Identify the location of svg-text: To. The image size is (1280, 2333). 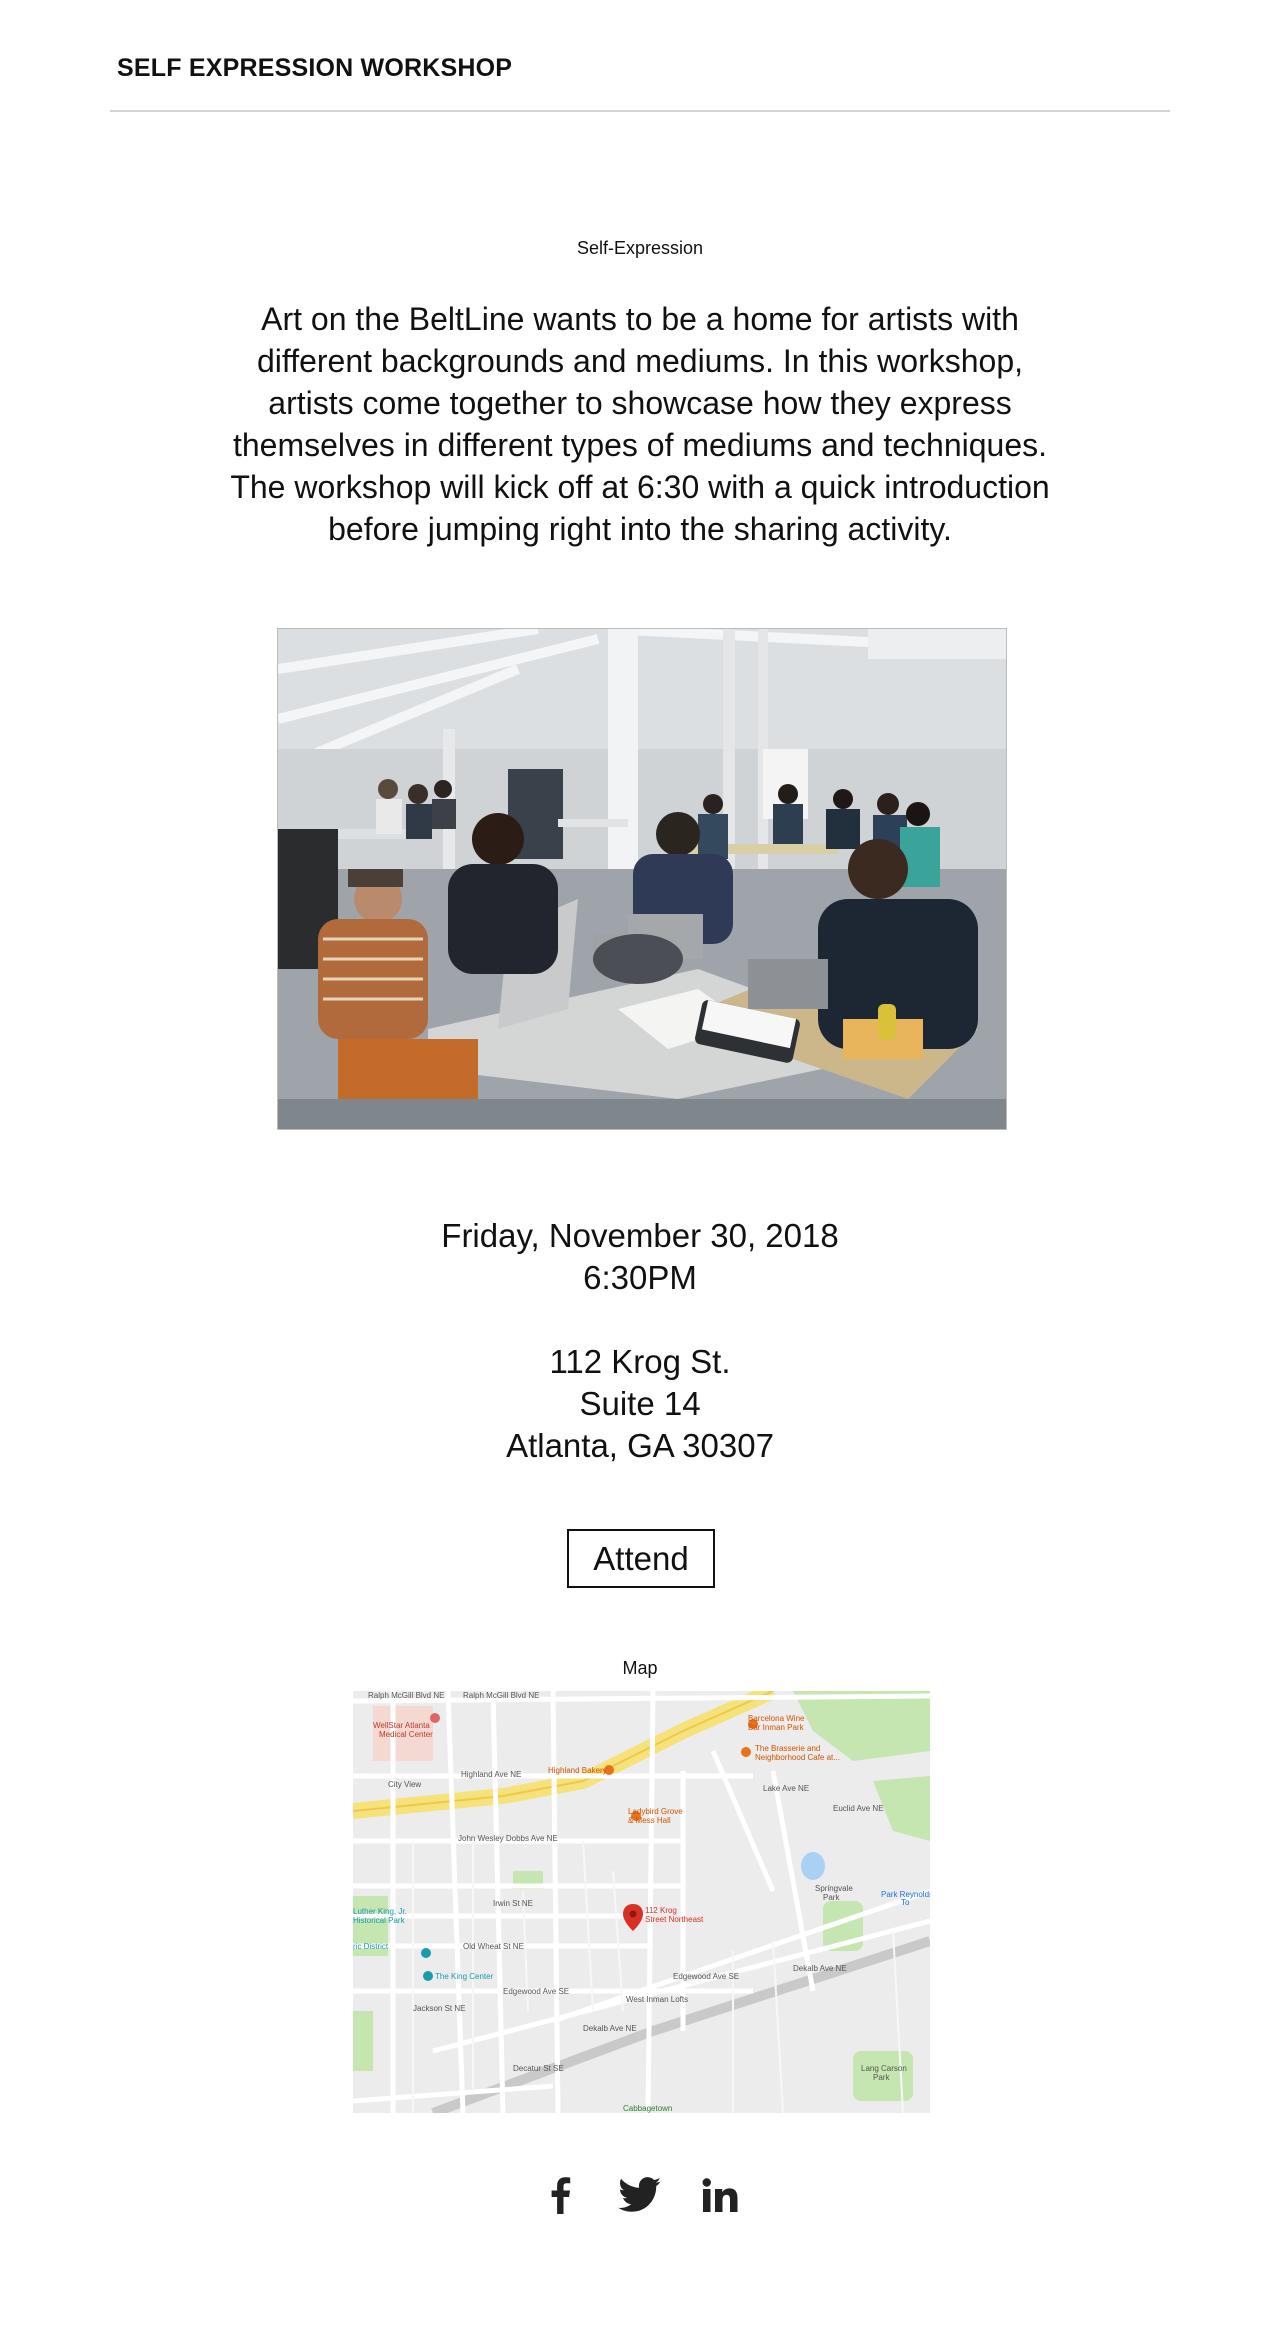
(905, 1902).